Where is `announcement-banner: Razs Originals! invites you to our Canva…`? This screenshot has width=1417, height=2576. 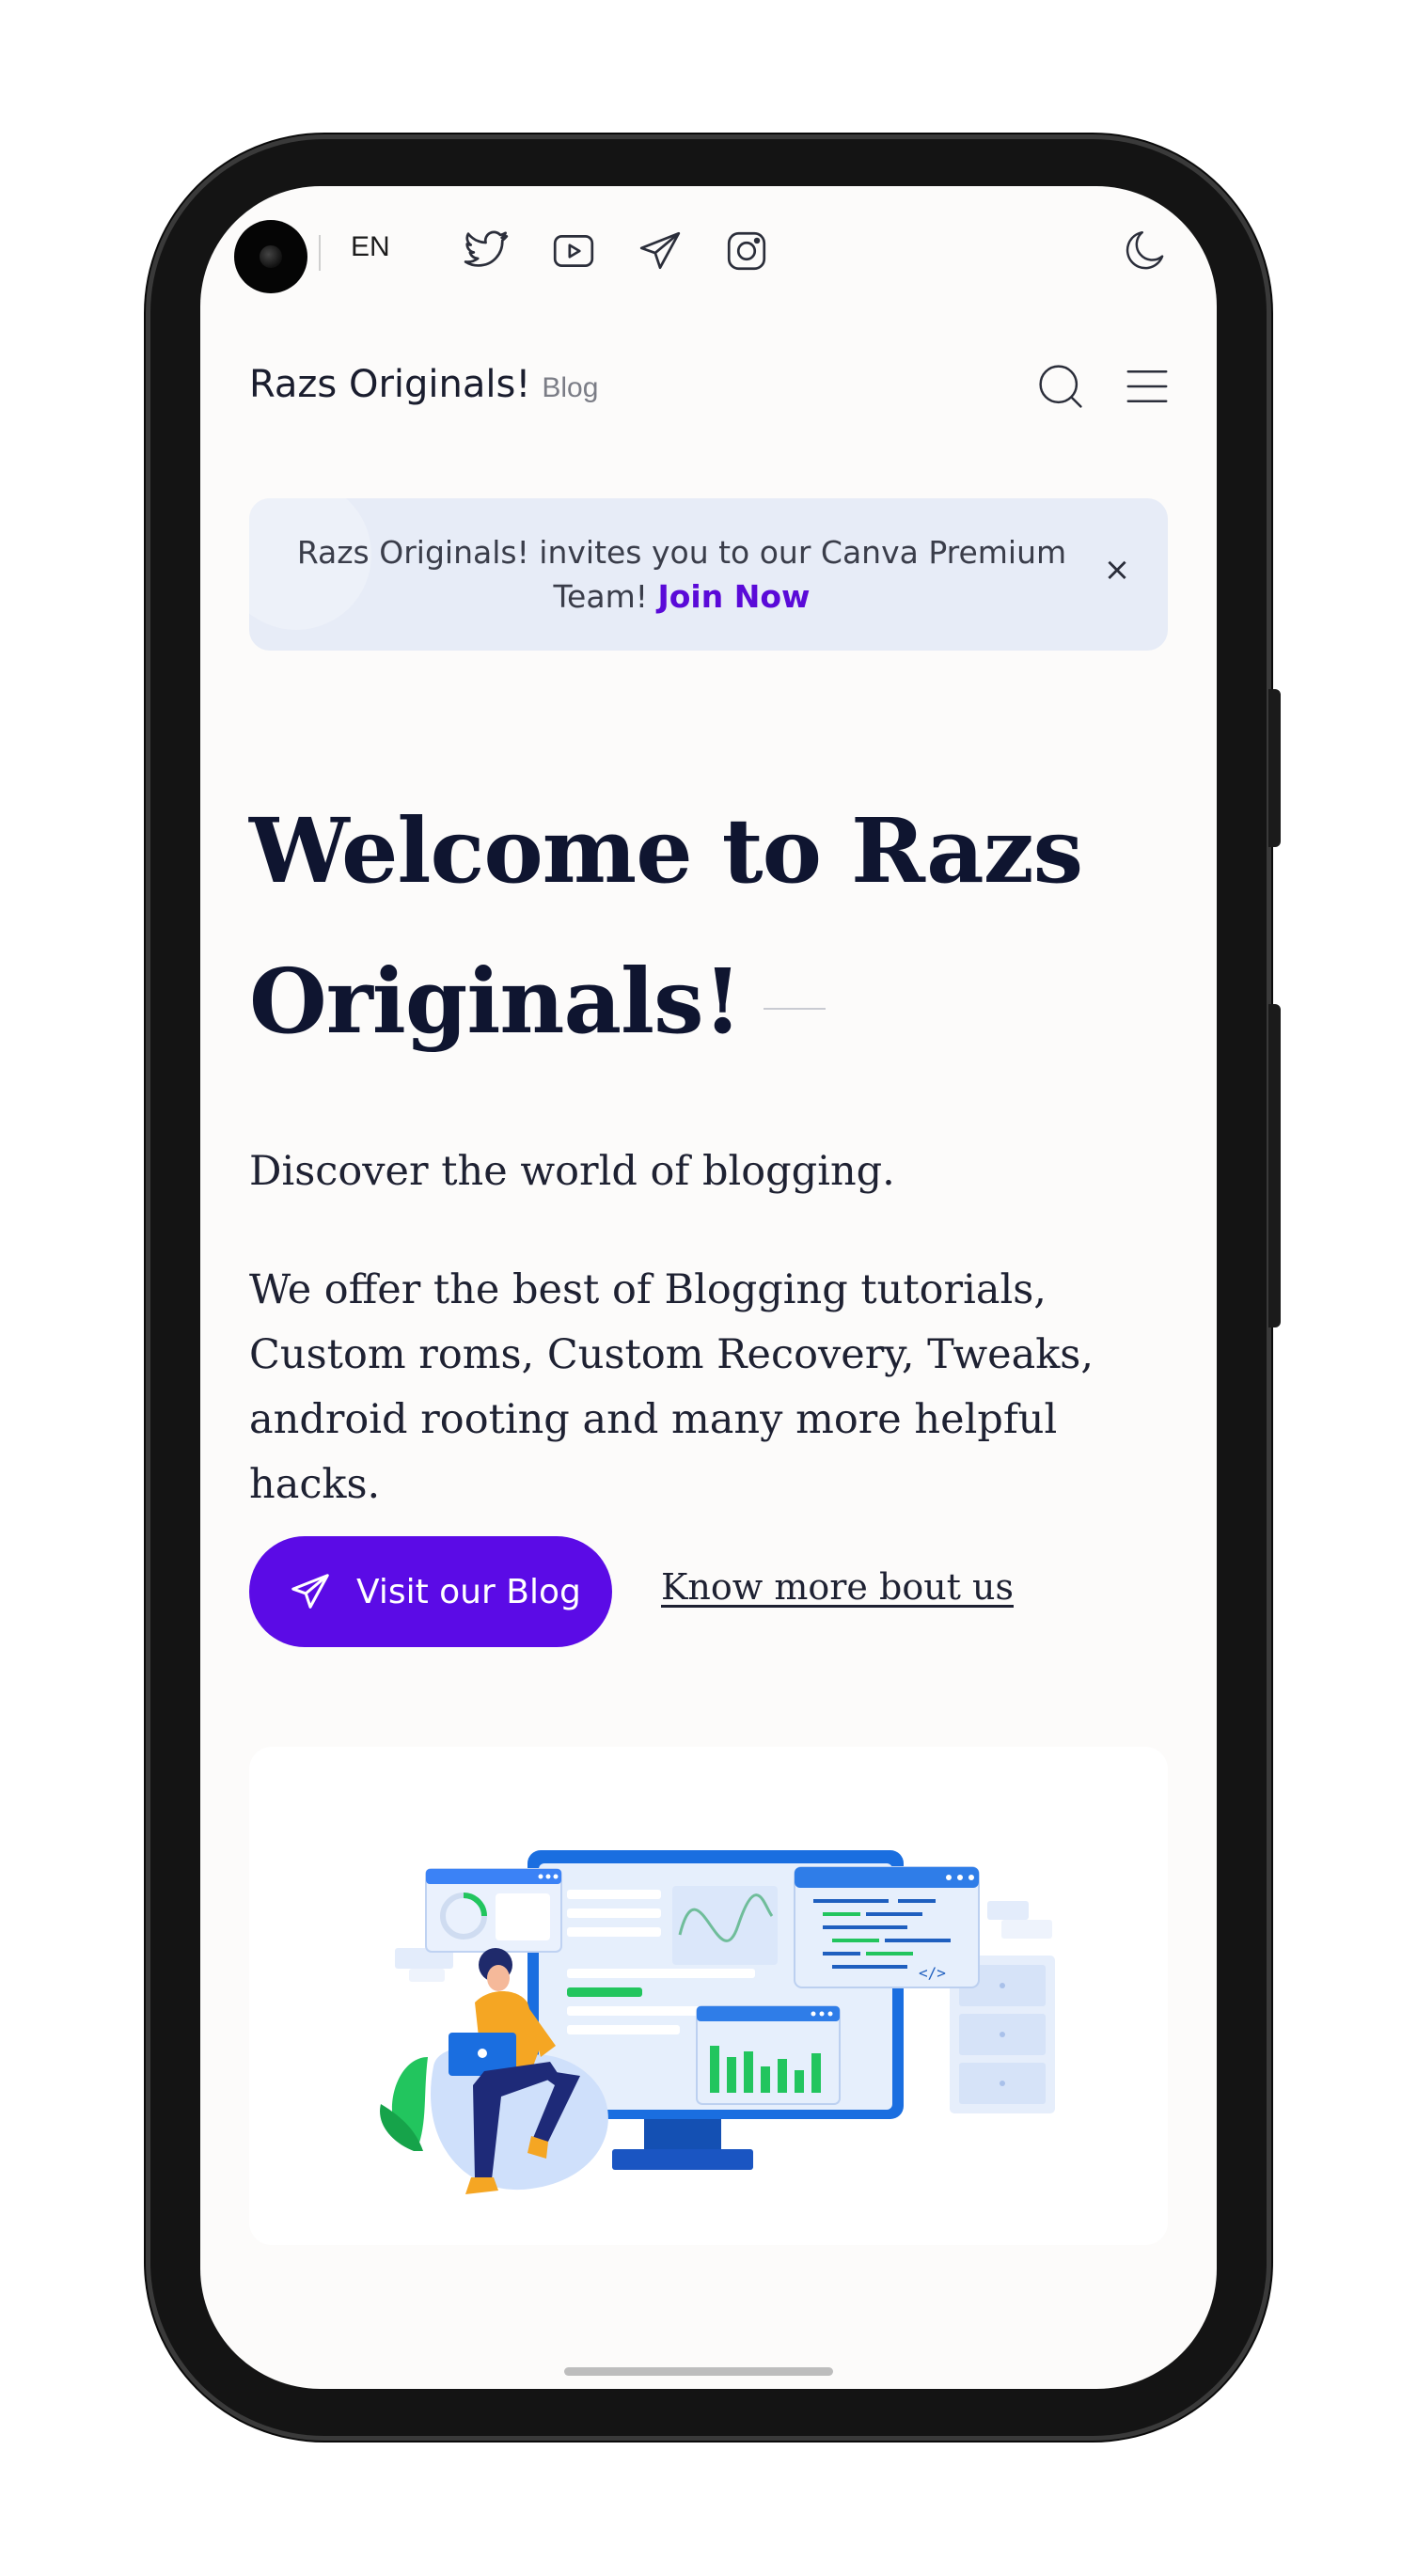
announcement-banner: Razs Originals! invites you to our Canva… is located at coordinates (708, 575).